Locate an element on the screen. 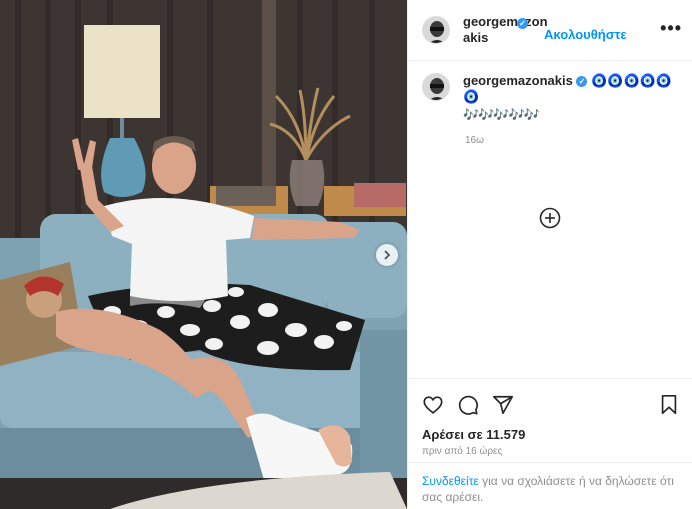  like-button is located at coordinates (433, 405).